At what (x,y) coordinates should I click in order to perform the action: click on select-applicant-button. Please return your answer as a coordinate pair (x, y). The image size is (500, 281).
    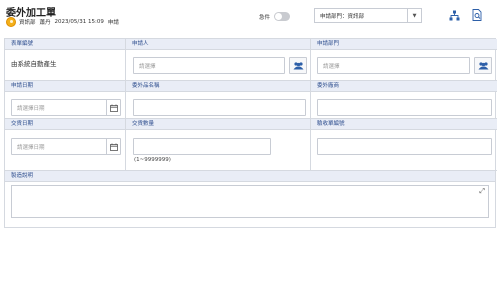
    Looking at the image, I should click on (298, 65).